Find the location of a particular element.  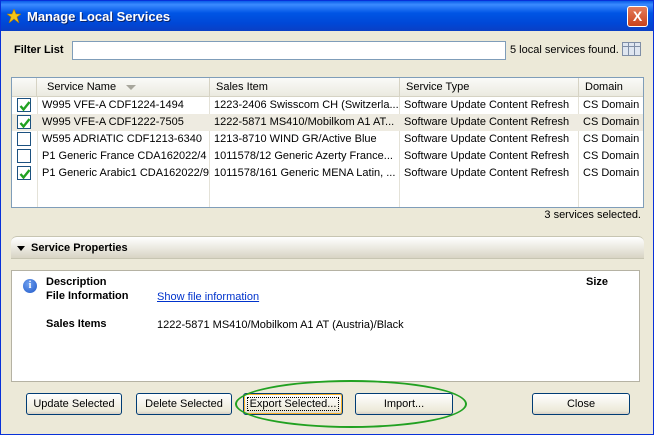

info-icon: i is located at coordinates (30, 286).